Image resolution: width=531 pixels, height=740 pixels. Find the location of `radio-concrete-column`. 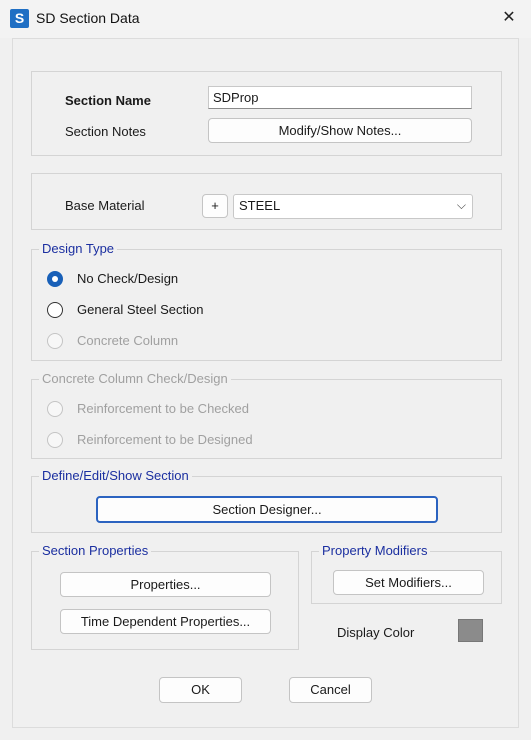

radio-concrete-column is located at coordinates (55, 341).